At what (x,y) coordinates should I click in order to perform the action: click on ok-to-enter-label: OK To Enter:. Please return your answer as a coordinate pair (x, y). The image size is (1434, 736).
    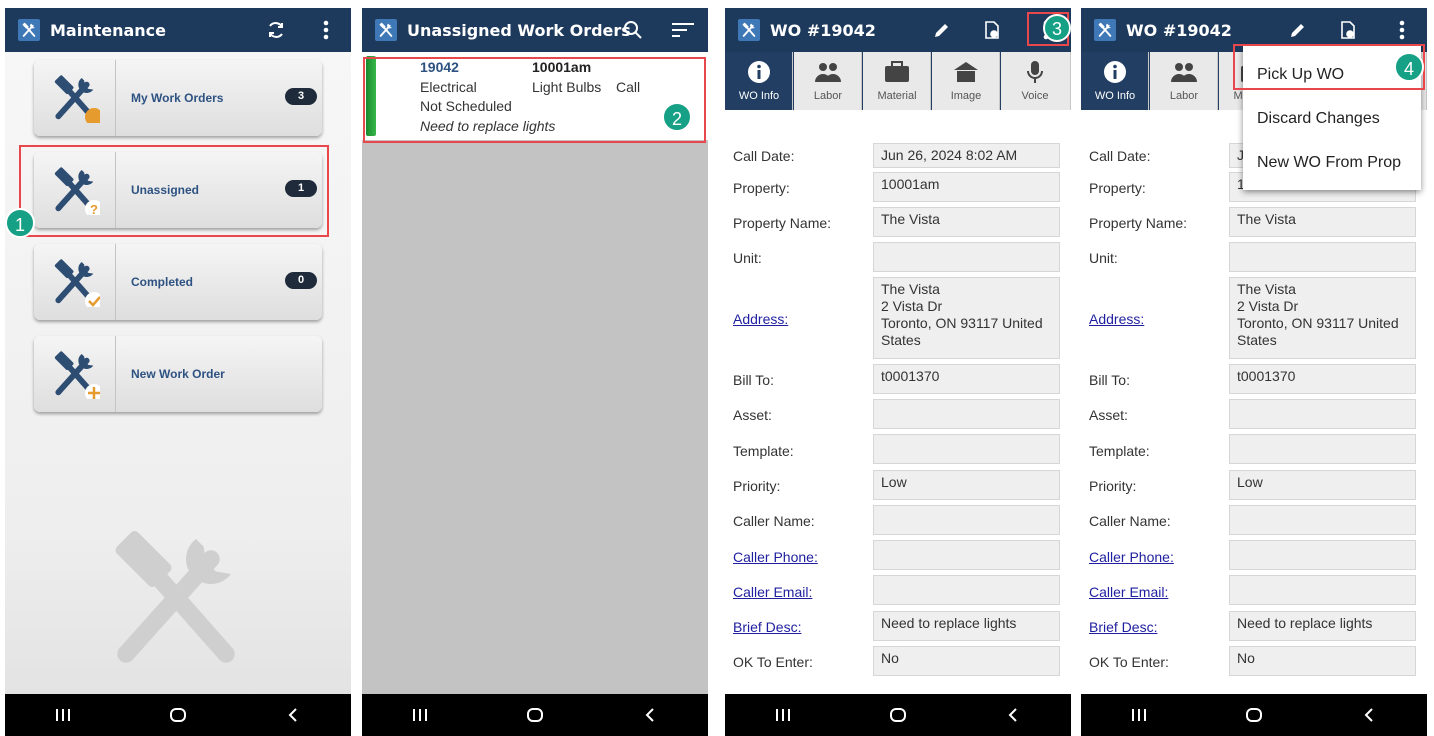
    Looking at the image, I should click on (1129, 662).